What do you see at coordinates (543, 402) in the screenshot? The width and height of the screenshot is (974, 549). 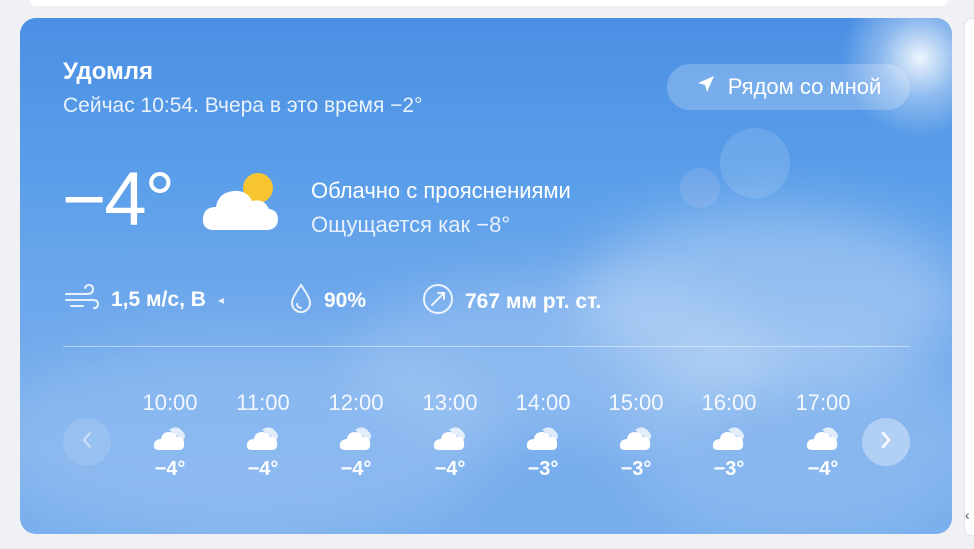 I see `hour-time: 14:00` at bounding box center [543, 402].